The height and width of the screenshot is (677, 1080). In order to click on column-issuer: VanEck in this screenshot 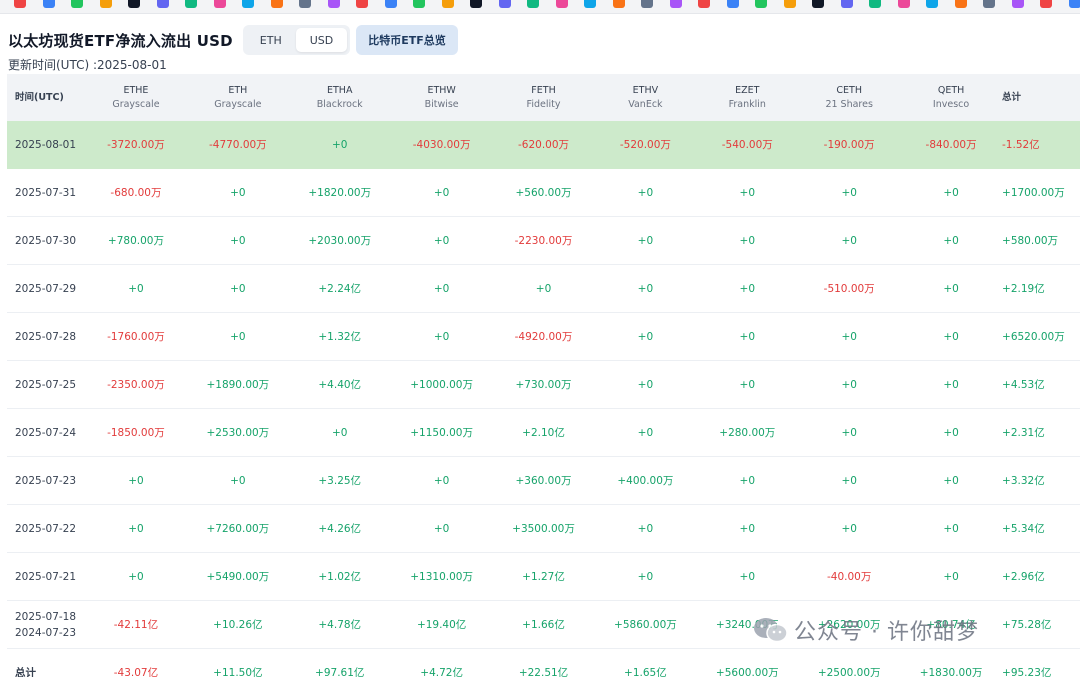, I will do `click(645, 104)`.